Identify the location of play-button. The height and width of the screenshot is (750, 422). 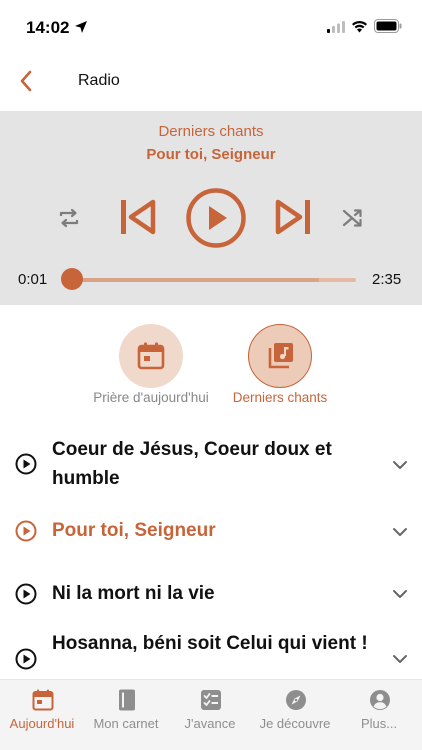
(216, 218).